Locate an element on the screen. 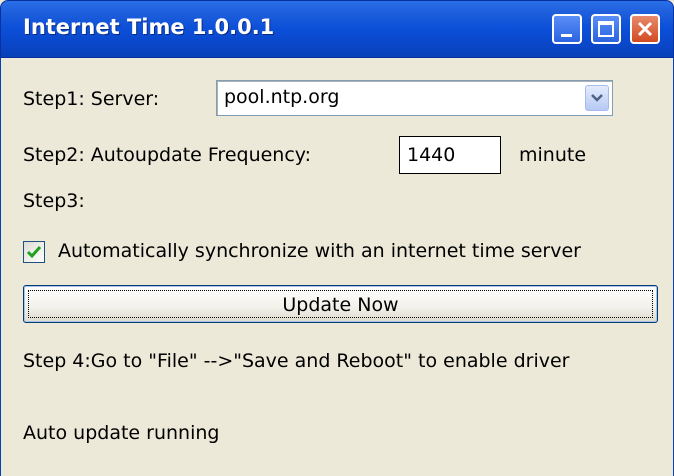 The image size is (674, 476). close-button is located at coordinates (645, 29).